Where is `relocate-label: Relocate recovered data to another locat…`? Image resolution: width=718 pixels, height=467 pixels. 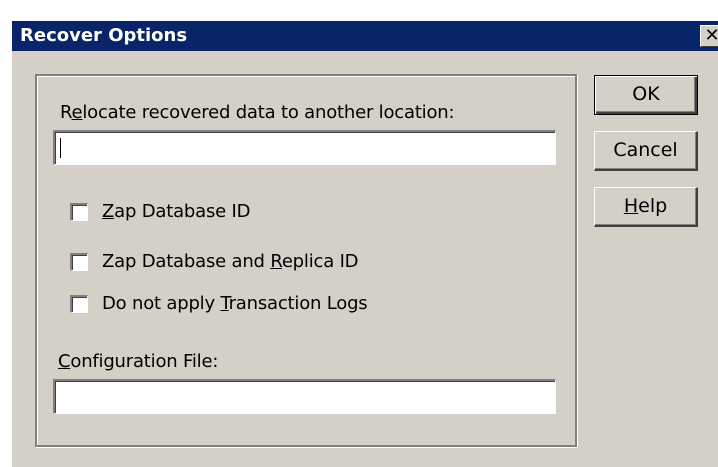 relocate-label: Relocate recovered data to another locat… is located at coordinates (257, 112).